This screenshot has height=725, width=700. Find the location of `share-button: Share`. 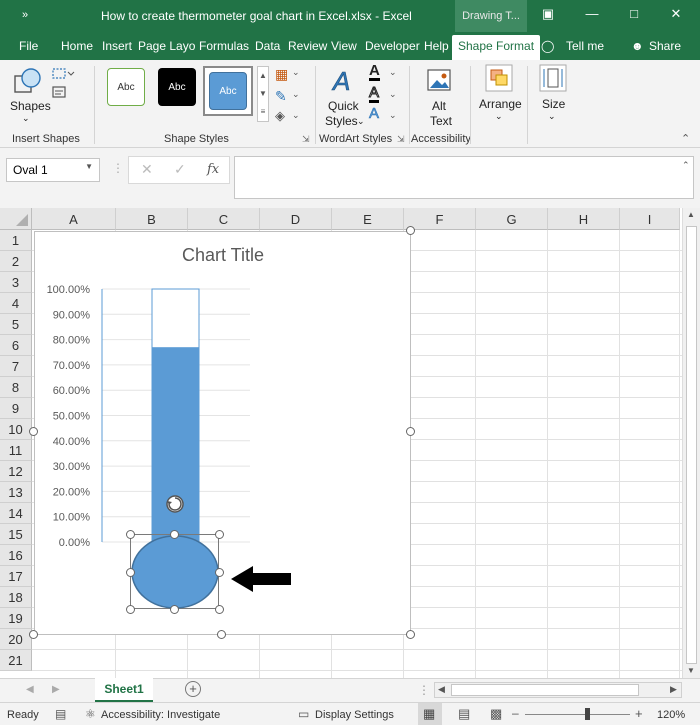

share-button: Share is located at coordinates (665, 46).